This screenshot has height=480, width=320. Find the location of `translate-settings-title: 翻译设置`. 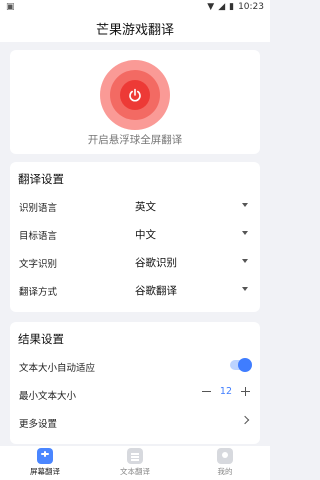

translate-settings-title: 翻译设置 is located at coordinates (41, 179).